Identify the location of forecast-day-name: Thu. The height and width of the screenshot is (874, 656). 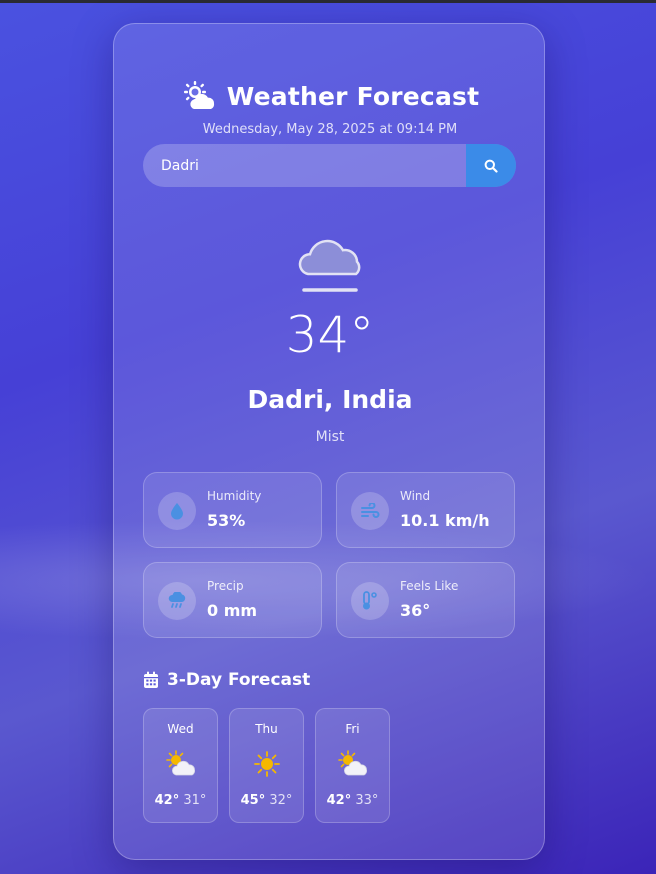
(266, 729).